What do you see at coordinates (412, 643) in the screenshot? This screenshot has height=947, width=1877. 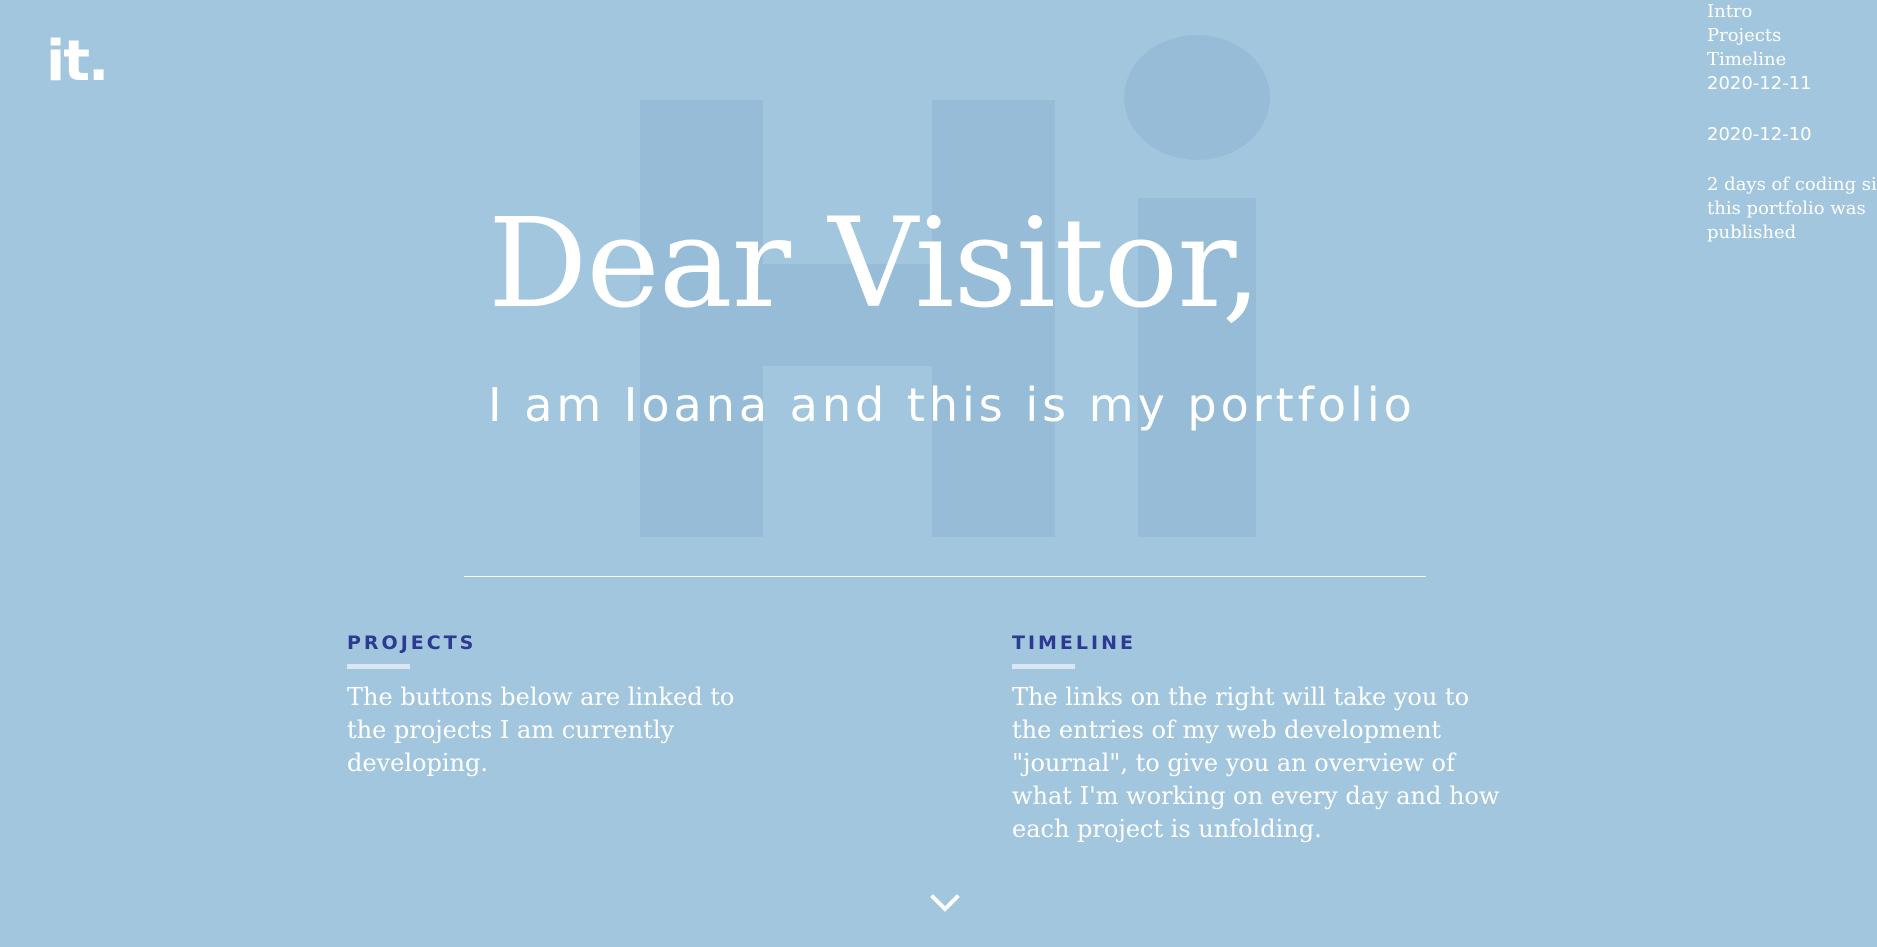 I see `projects-heading: PROJECTS` at bounding box center [412, 643].